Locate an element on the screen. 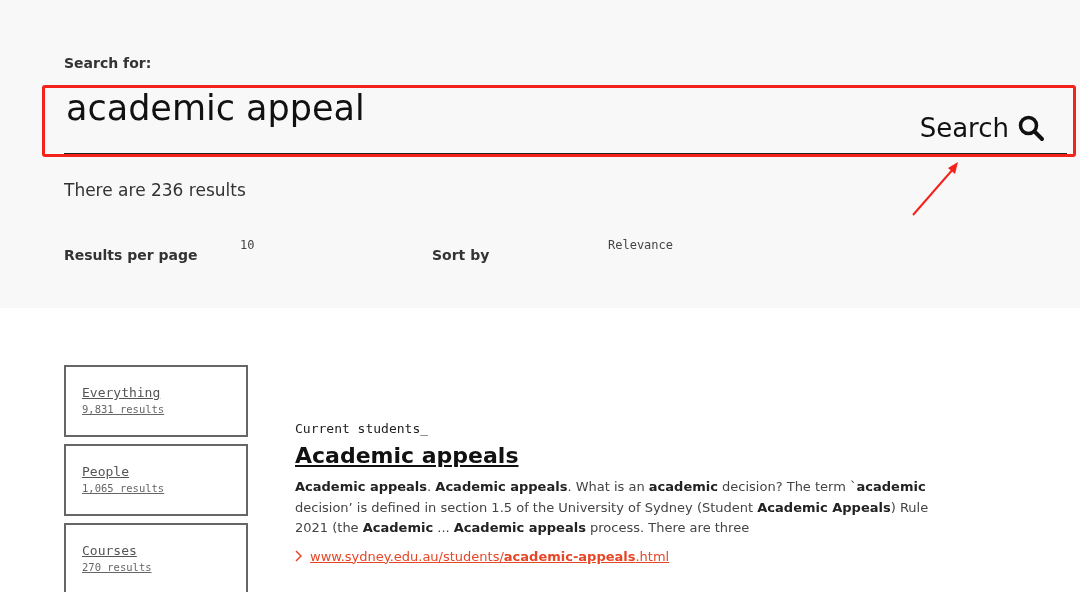 This screenshot has height=592, width=1080. search-label: Search for: is located at coordinates (108, 63).